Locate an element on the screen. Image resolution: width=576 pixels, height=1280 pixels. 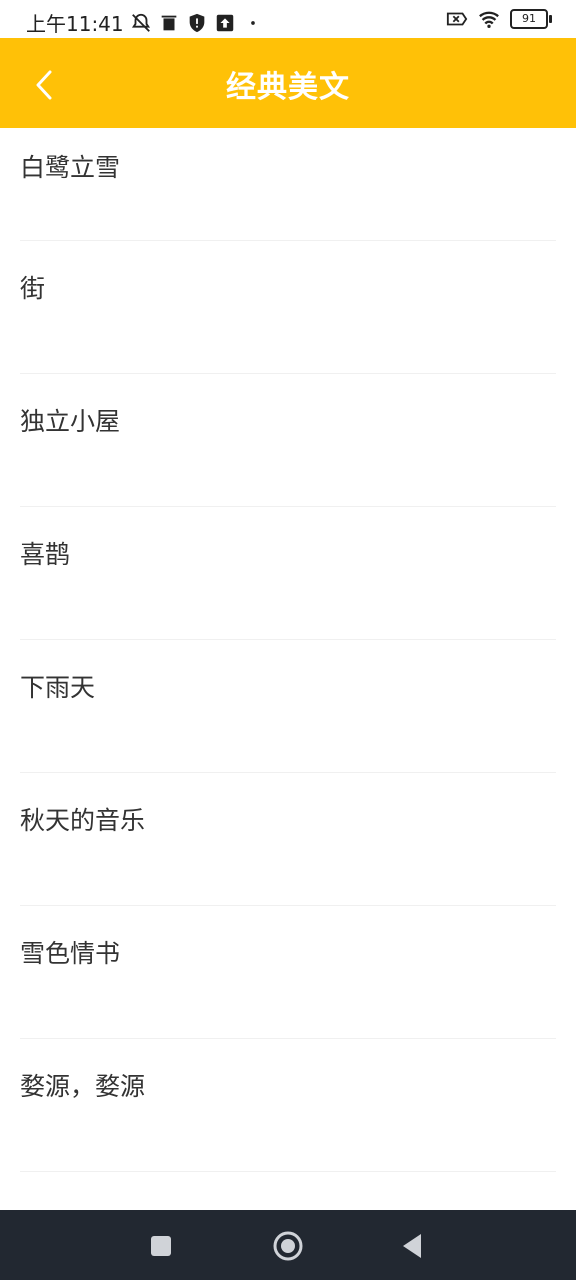
list-item-label: 白鹭立雪 is located at coordinates (70, 167).